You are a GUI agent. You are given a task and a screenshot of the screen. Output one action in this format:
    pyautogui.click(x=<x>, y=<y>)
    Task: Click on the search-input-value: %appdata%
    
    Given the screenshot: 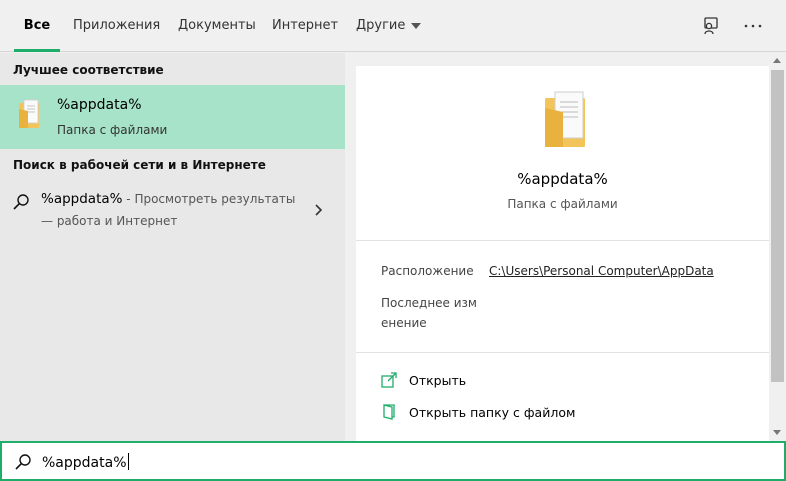 What is the action you would take?
    pyautogui.click(x=84, y=463)
    